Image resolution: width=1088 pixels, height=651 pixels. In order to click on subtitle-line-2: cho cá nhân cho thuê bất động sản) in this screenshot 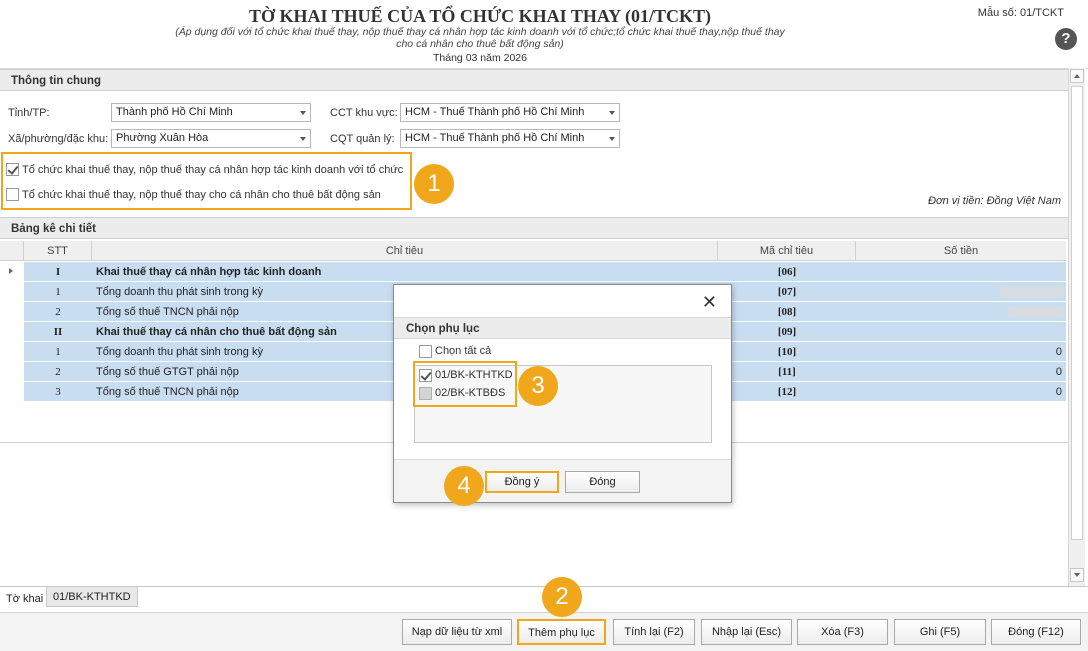, I will do `click(480, 44)`.